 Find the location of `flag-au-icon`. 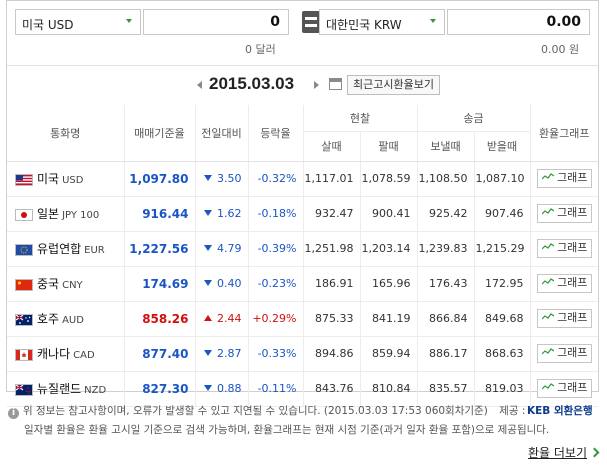

flag-au-icon is located at coordinates (24, 320).